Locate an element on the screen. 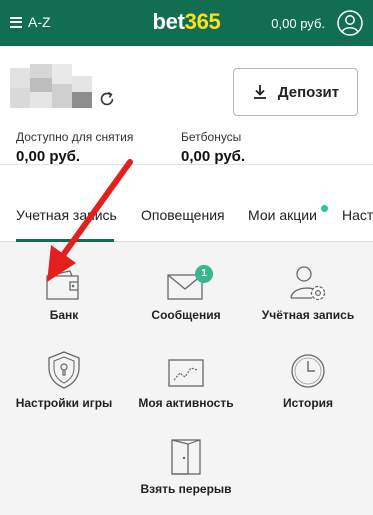  wallet-icon is located at coordinates (62, 285).